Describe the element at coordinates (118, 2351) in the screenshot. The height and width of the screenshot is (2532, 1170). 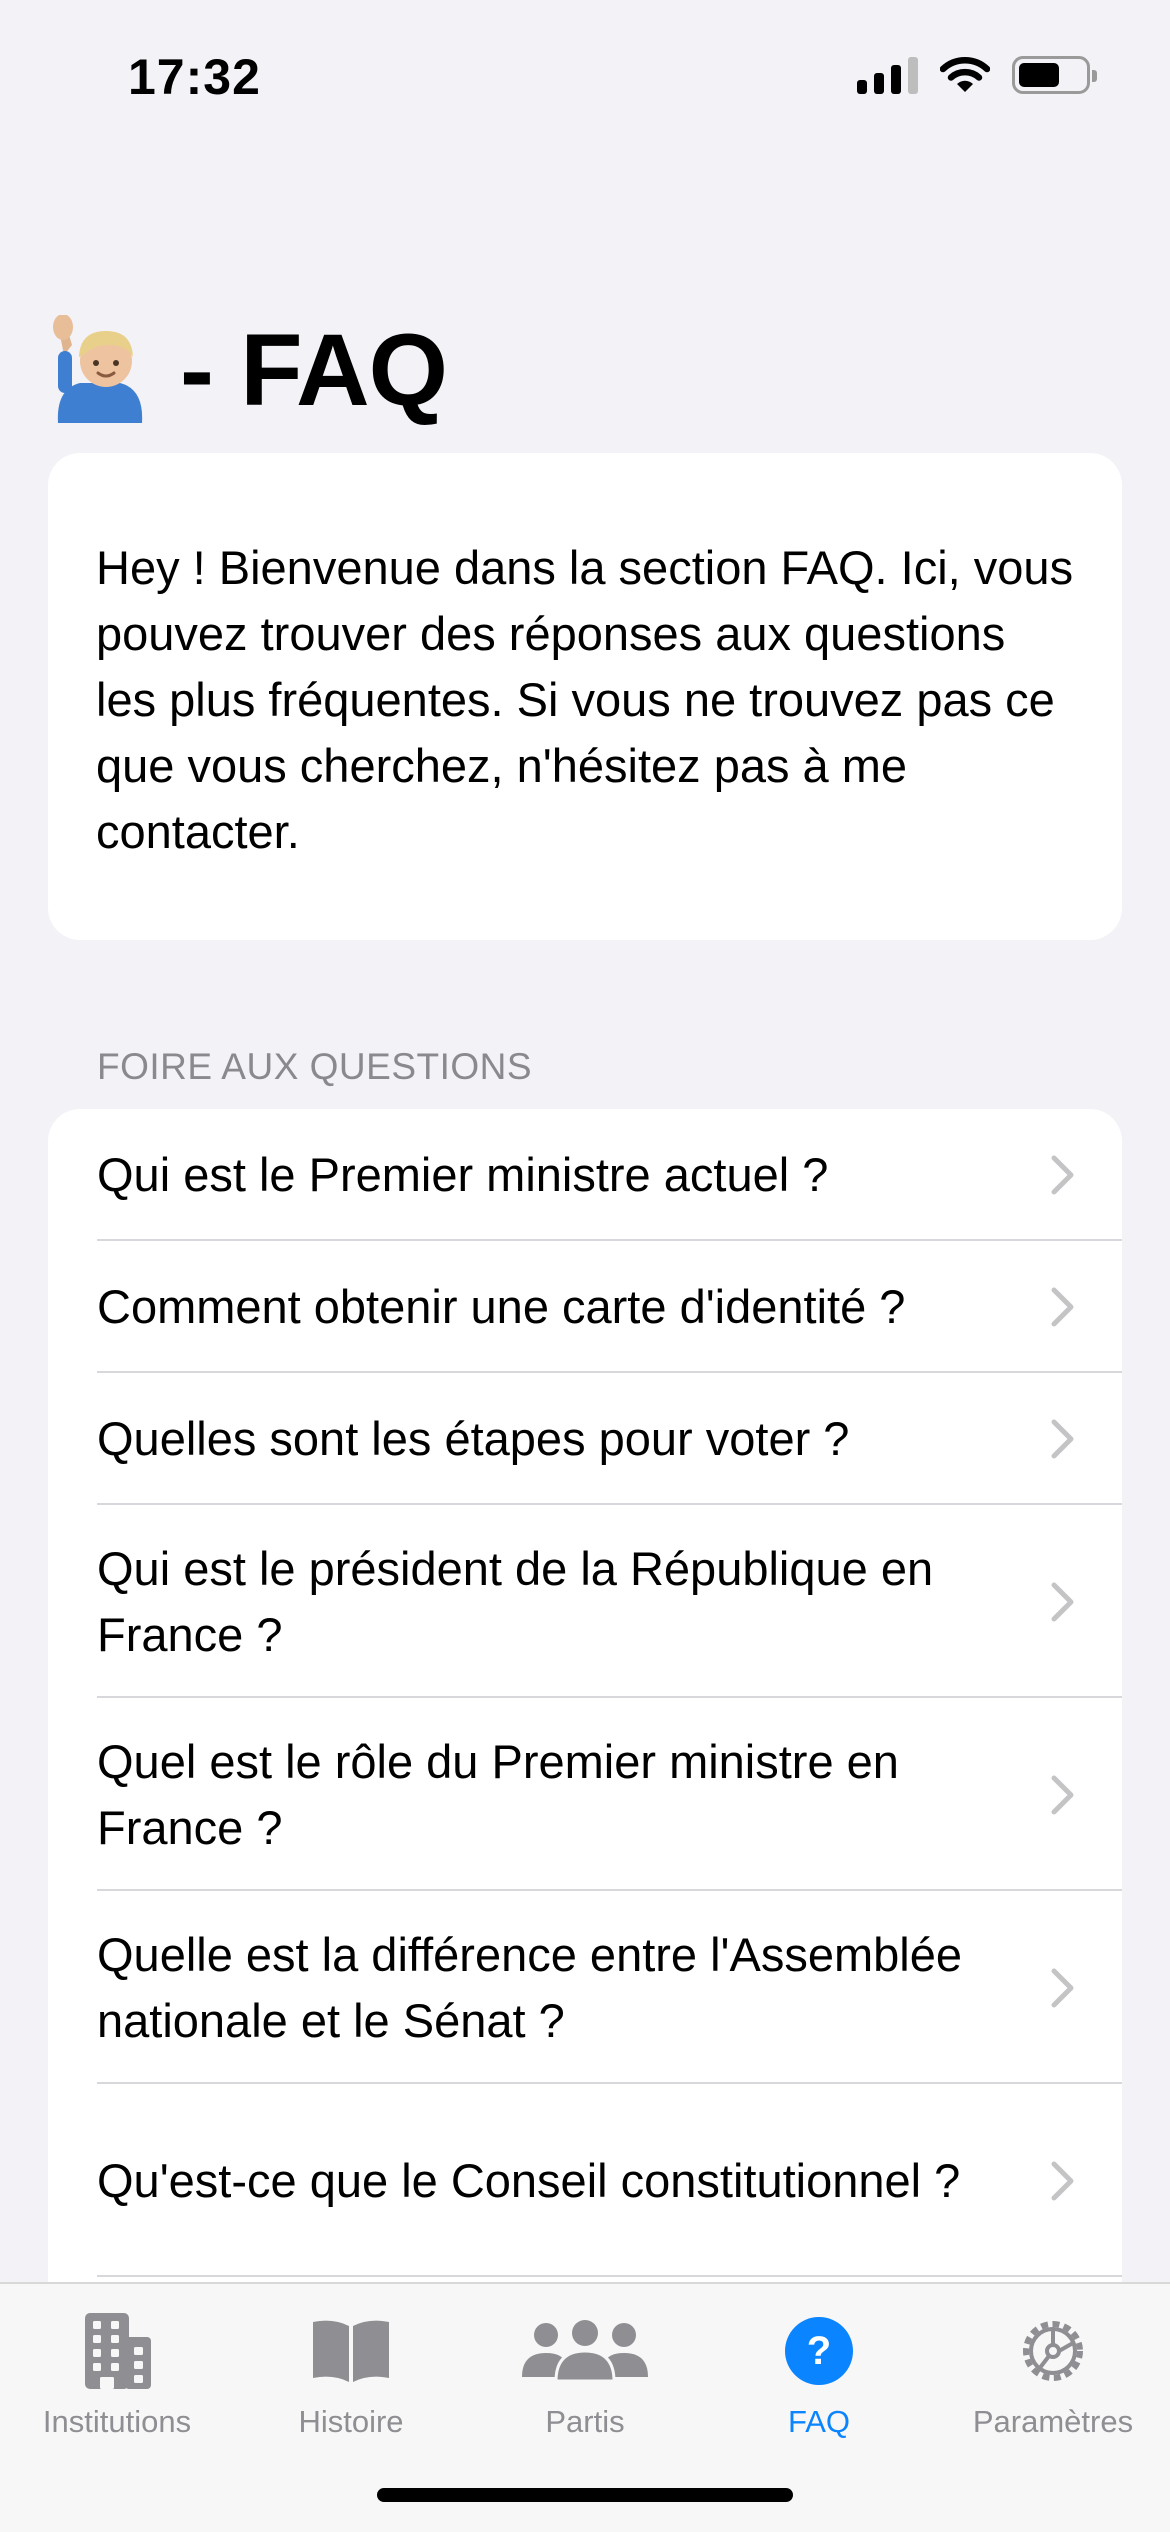
I see `building-icon` at that location.